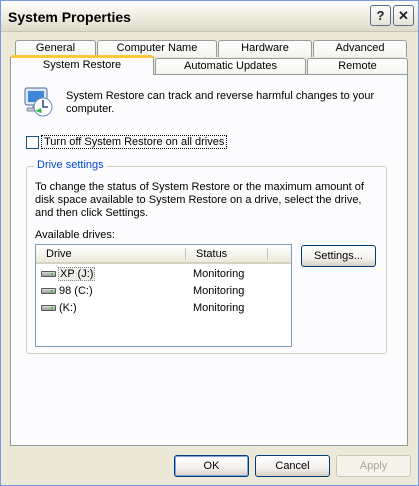 Image resolution: width=419 pixels, height=486 pixels. What do you see at coordinates (134, 142) in the screenshot?
I see `turn-off-system-restore-label: Turn off System Restore on all drives` at bounding box center [134, 142].